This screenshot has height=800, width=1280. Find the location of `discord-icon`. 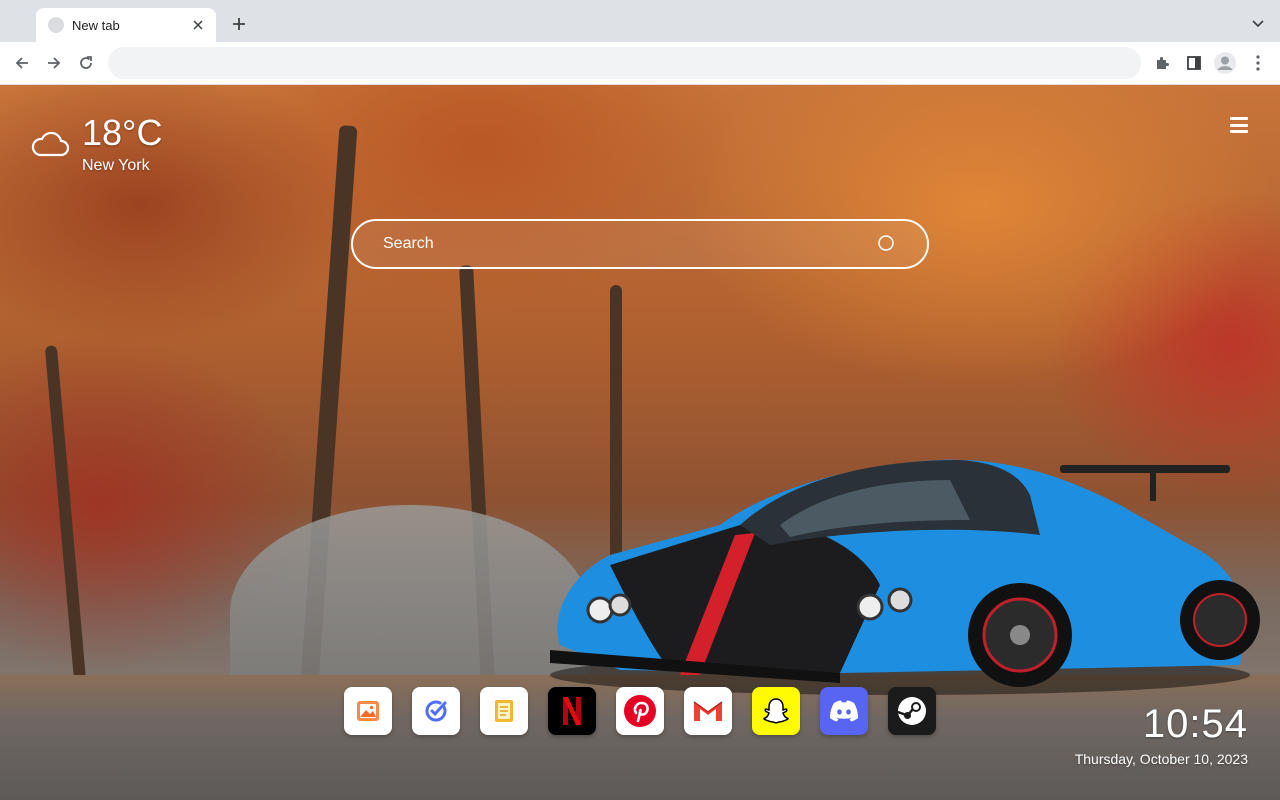

discord-icon is located at coordinates (844, 711).